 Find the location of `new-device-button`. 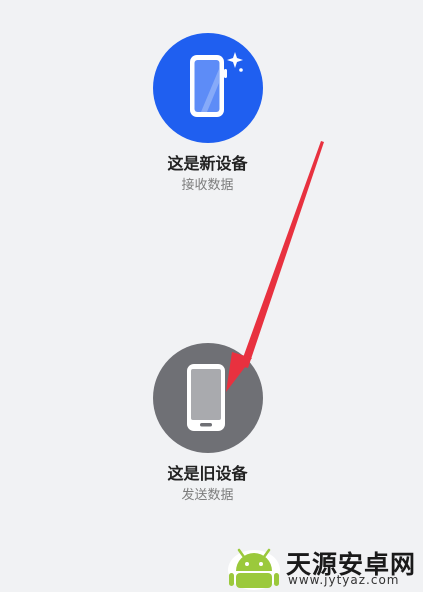

new-device-button is located at coordinates (207, 88).